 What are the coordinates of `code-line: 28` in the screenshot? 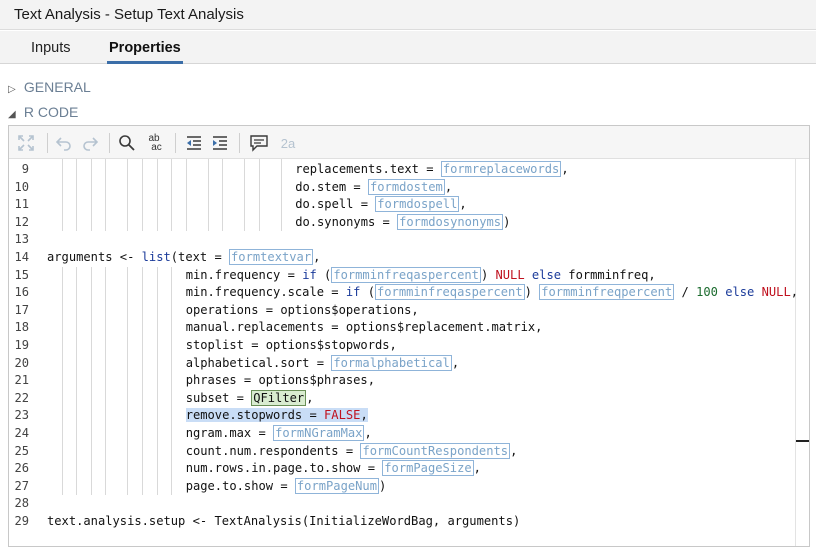 It's located at (409, 504).